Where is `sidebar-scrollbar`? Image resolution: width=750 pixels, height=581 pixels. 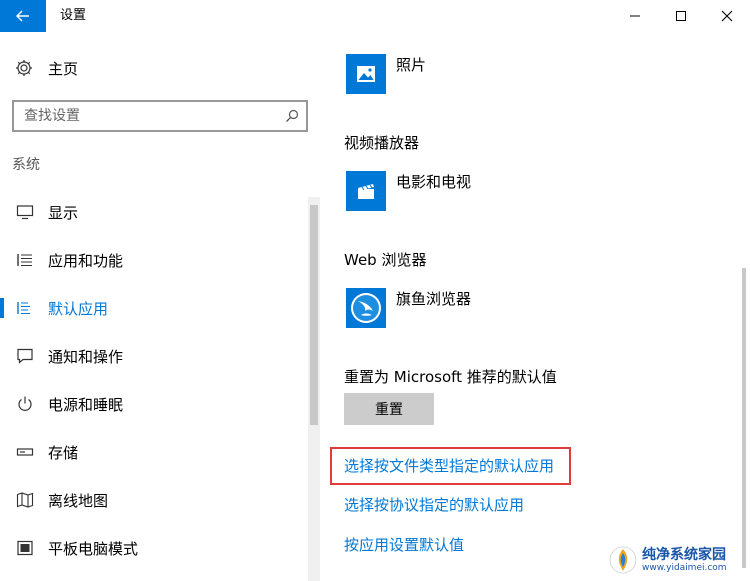 sidebar-scrollbar is located at coordinates (314, 389).